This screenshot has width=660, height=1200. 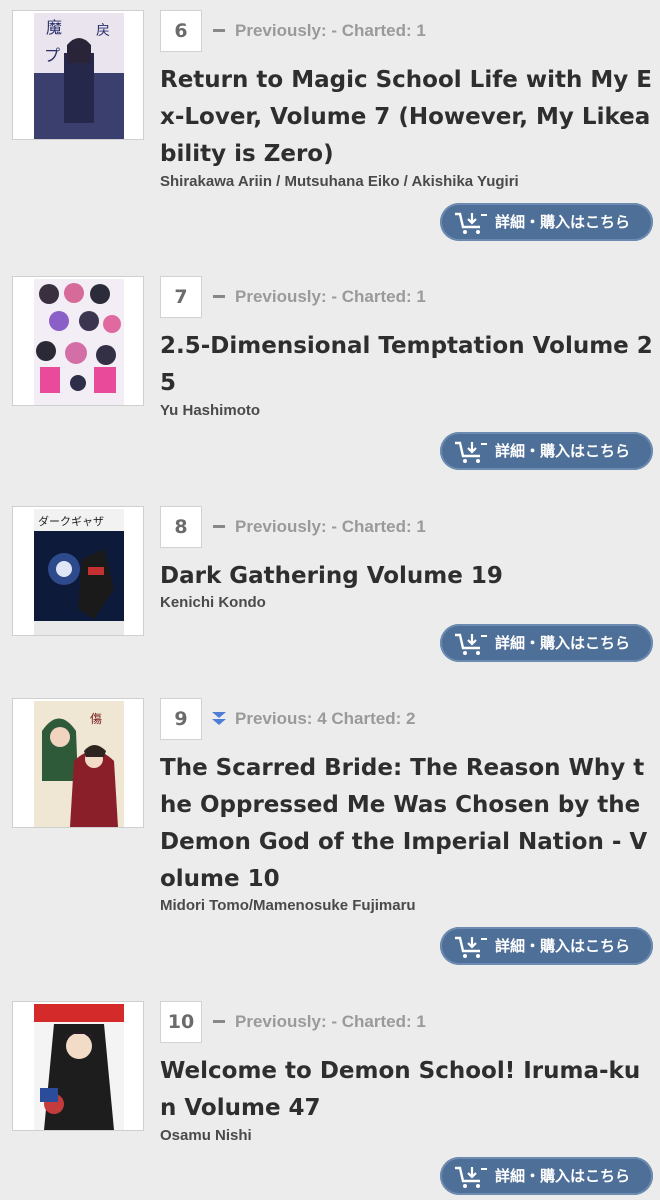 What do you see at coordinates (181, 297) in the screenshot?
I see `rank-number: 7` at bounding box center [181, 297].